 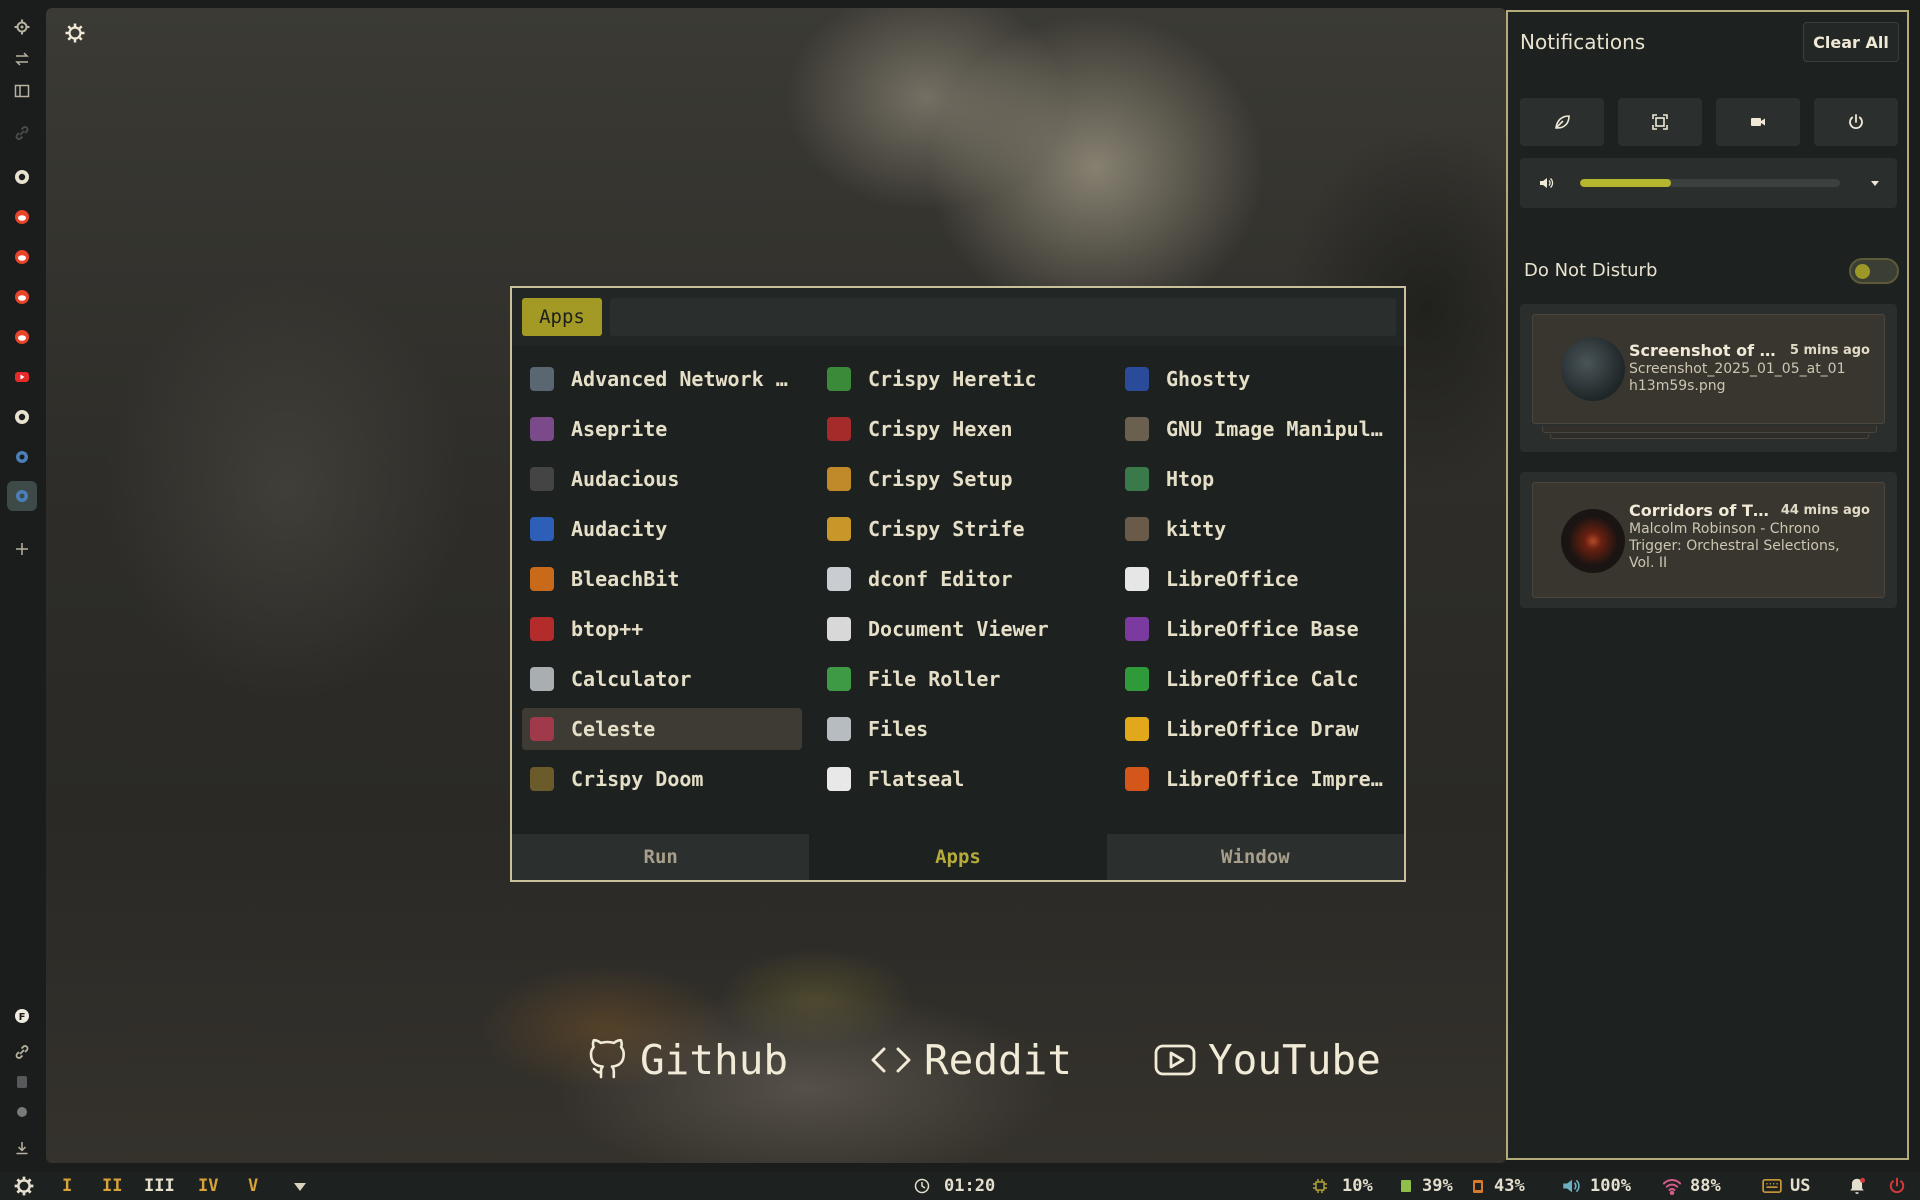 I want to click on app-item: Htop, so click(x=1257, y=479).